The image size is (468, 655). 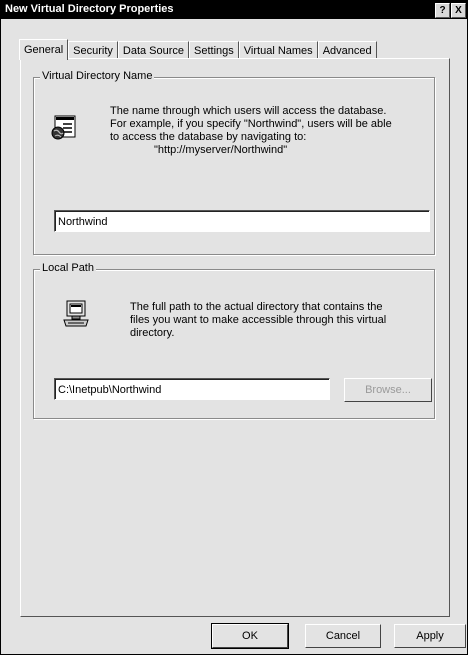 What do you see at coordinates (152, 333) in the screenshot?
I see `desc-line: directory.` at bounding box center [152, 333].